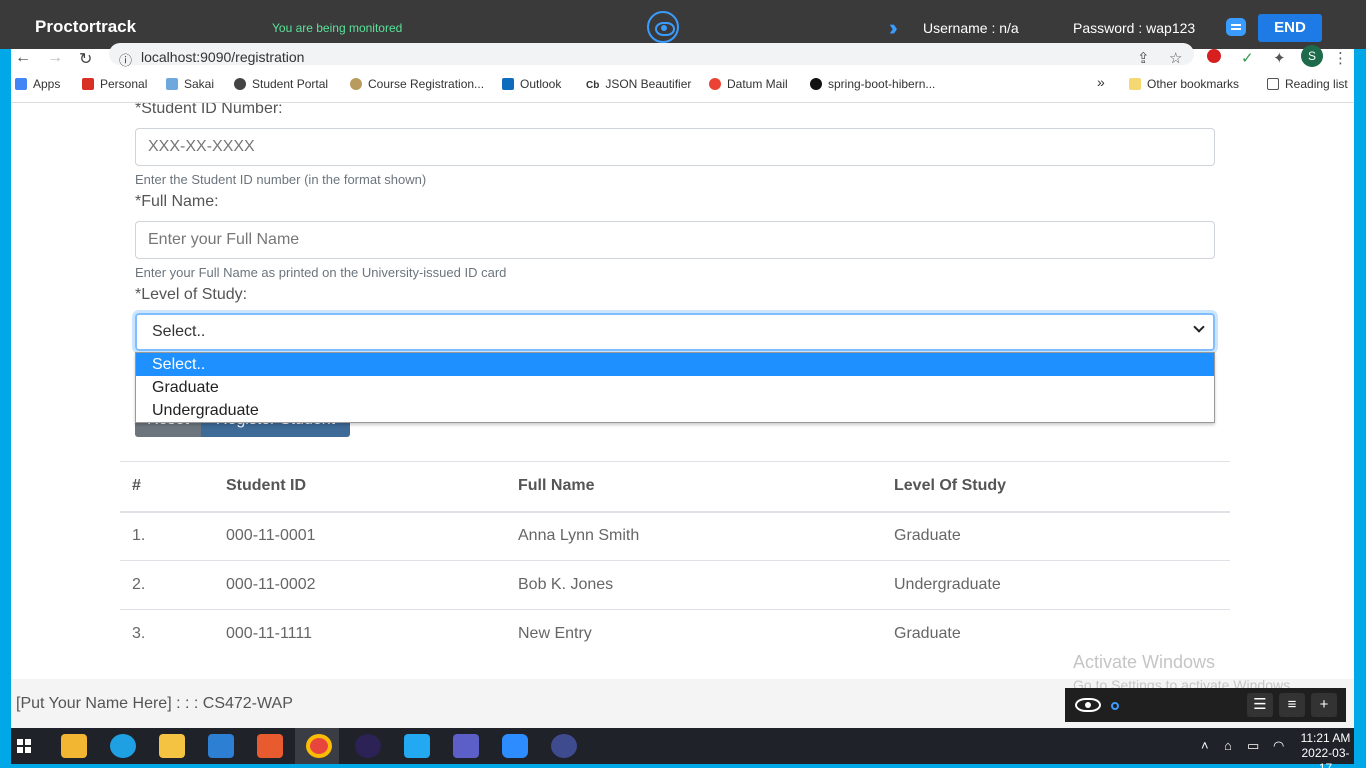 The height and width of the screenshot is (768, 1366). What do you see at coordinates (1175, 58) in the screenshot?
I see `star-icon: ☆` at bounding box center [1175, 58].